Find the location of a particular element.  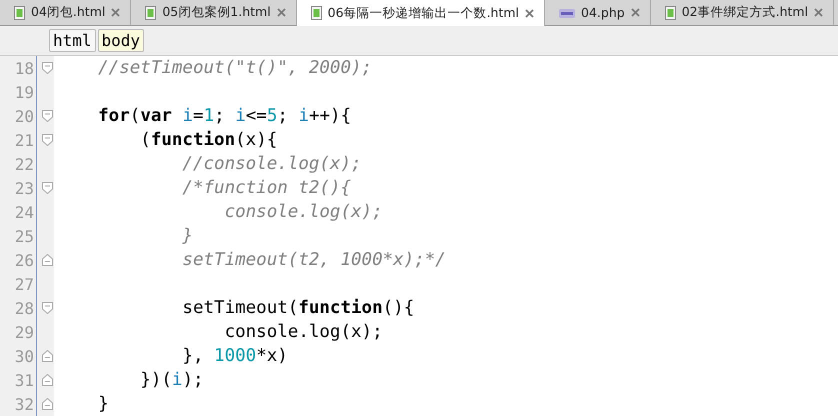

line-number: 24 is located at coordinates (24, 212).